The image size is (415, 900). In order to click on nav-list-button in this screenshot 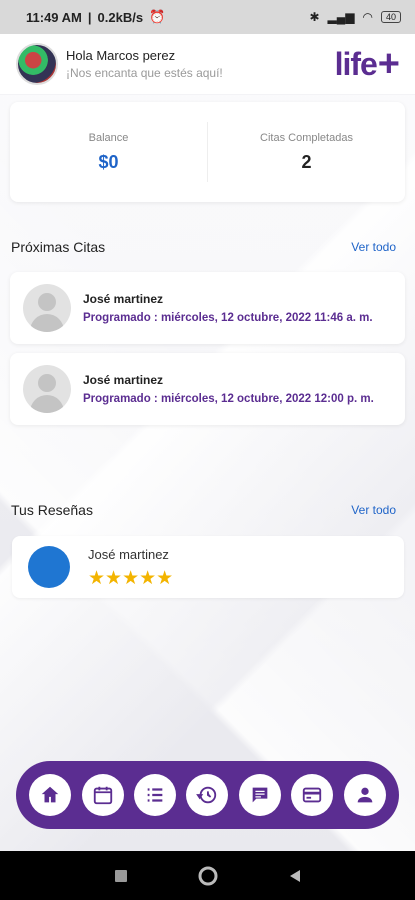, I will do `click(155, 795)`.